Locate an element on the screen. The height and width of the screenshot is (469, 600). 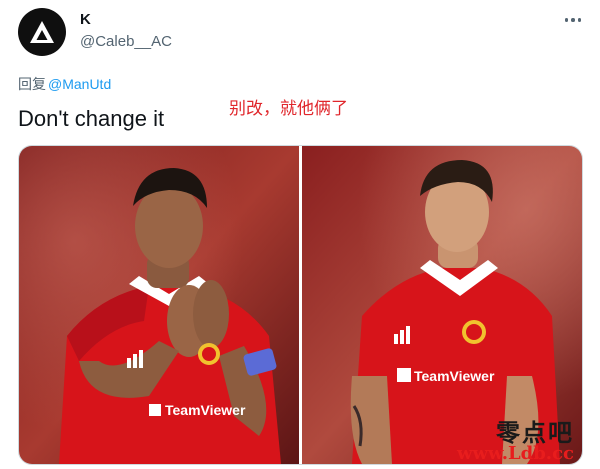
tweet-text: Don't change it is located at coordinates (91, 118).